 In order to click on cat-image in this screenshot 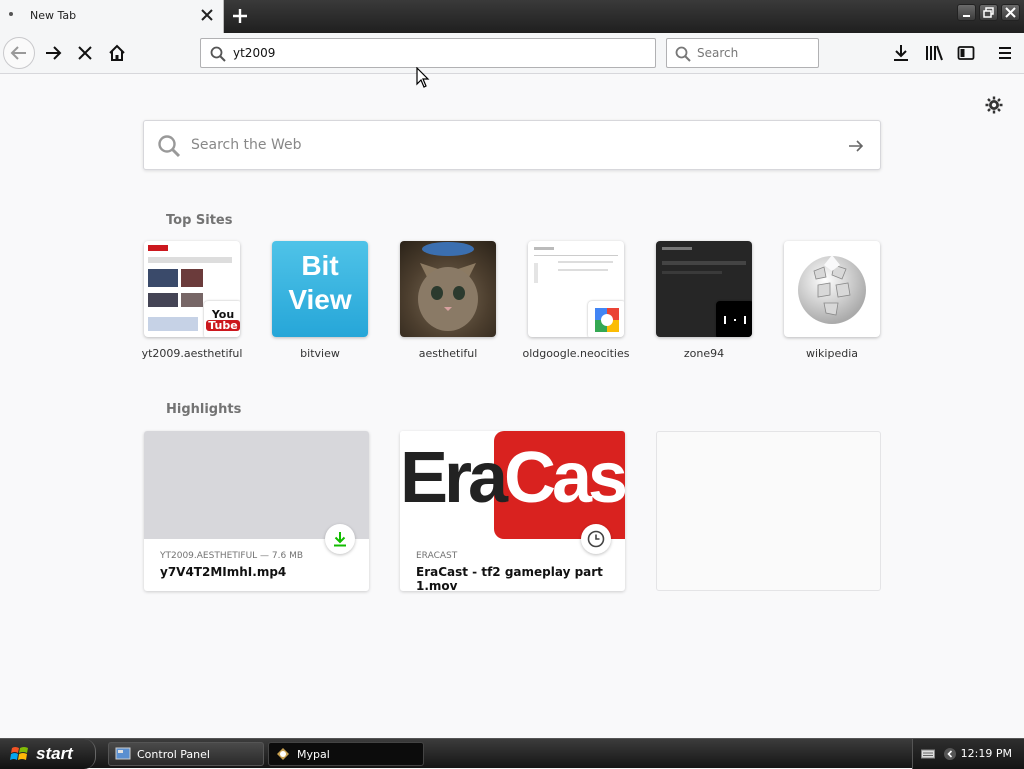, I will do `click(448, 286)`.